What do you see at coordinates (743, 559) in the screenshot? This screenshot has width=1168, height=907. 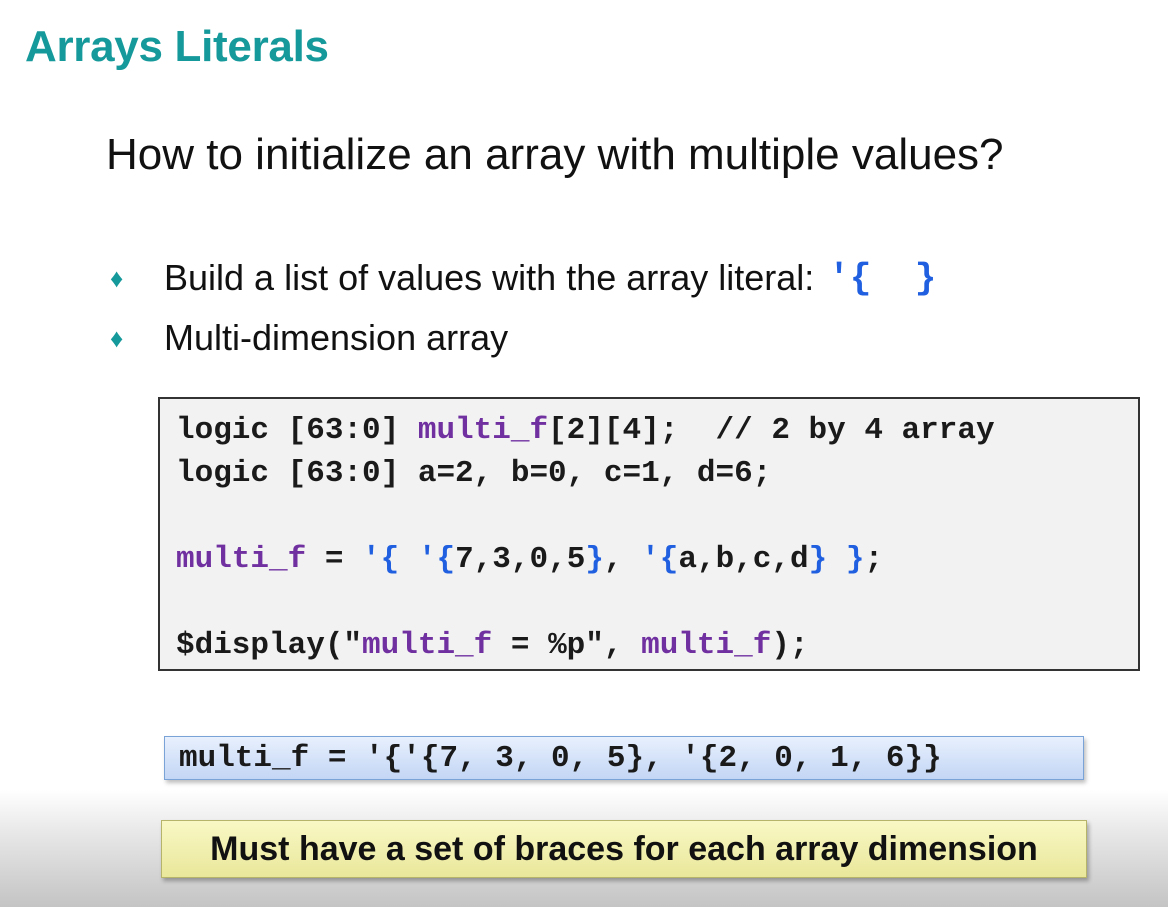 I see `code-token: a,b,c,d` at bounding box center [743, 559].